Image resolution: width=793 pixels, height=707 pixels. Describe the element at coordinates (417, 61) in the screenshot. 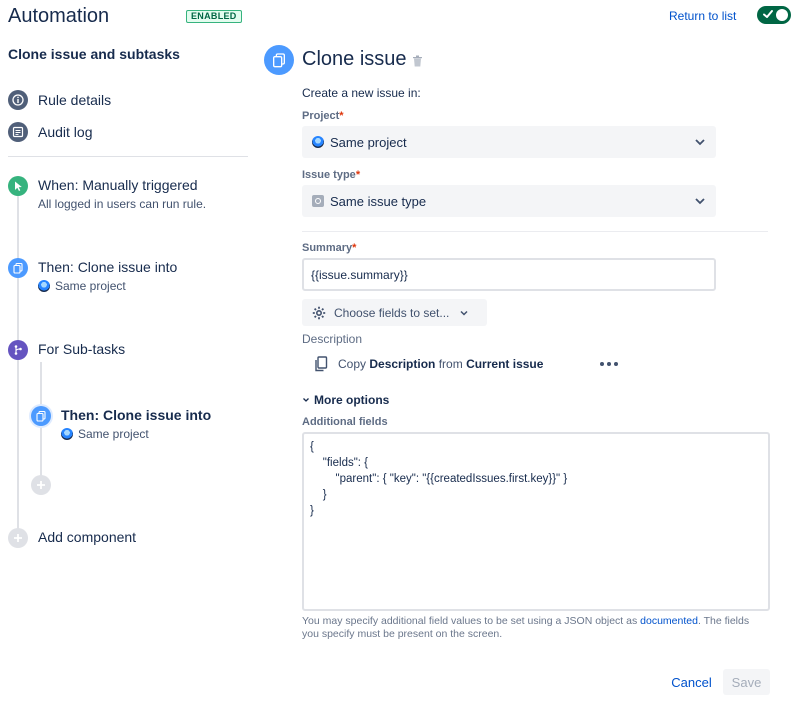

I see `trash-icon` at that location.